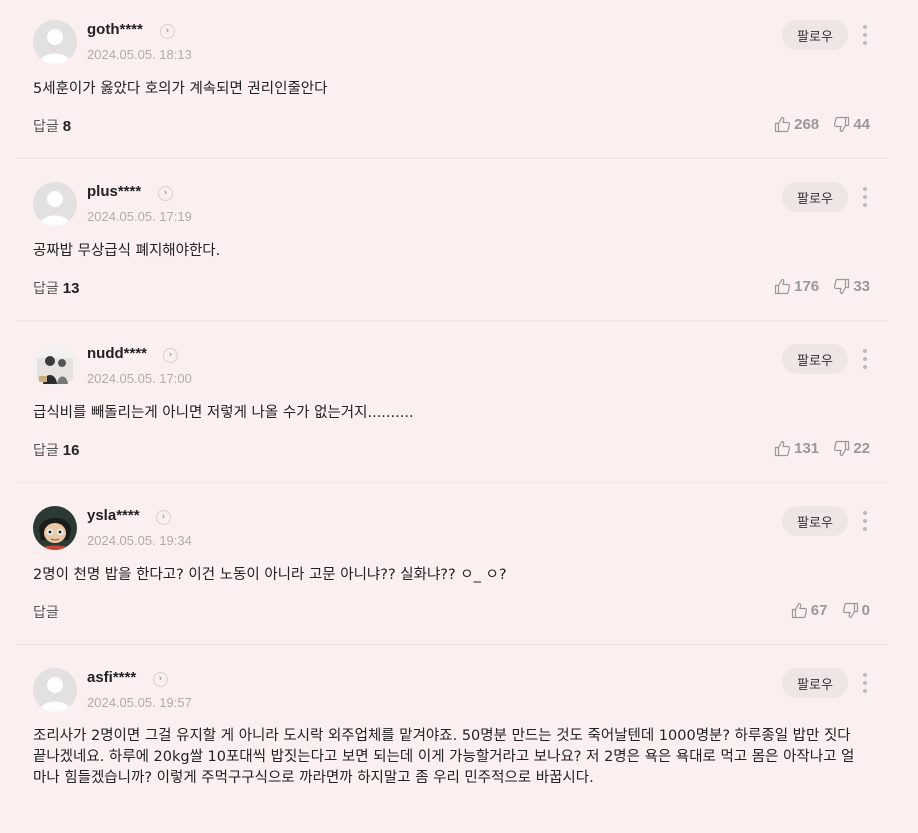  I want to click on username: goth****, so click(115, 29).